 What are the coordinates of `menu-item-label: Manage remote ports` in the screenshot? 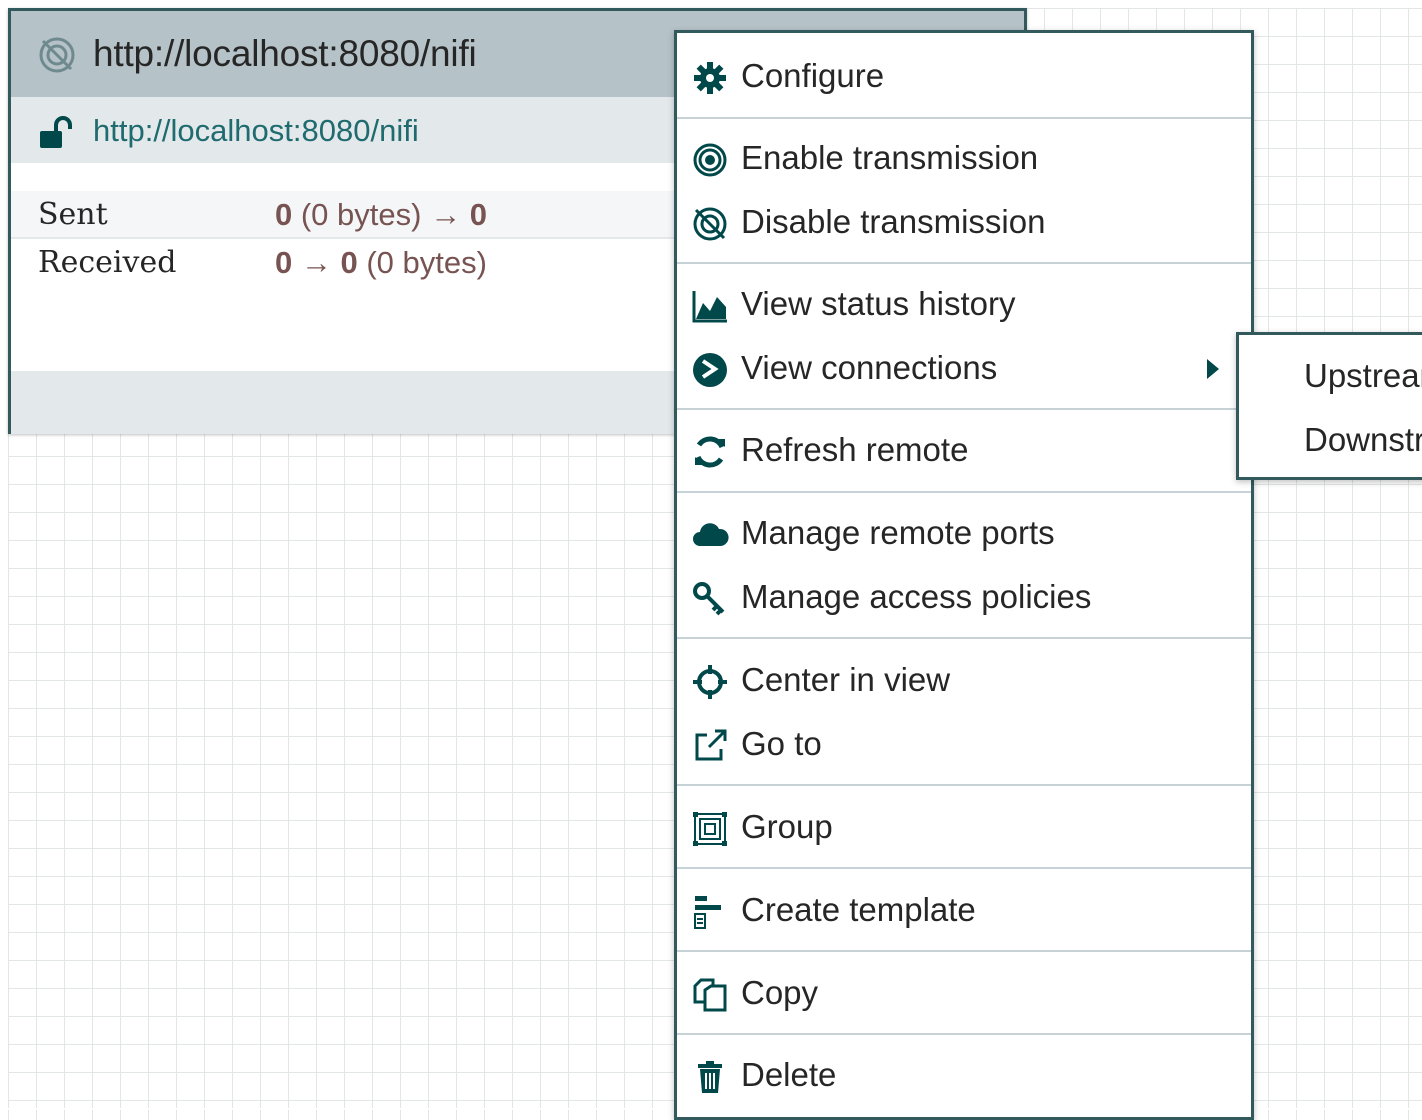 It's located at (898, 532).